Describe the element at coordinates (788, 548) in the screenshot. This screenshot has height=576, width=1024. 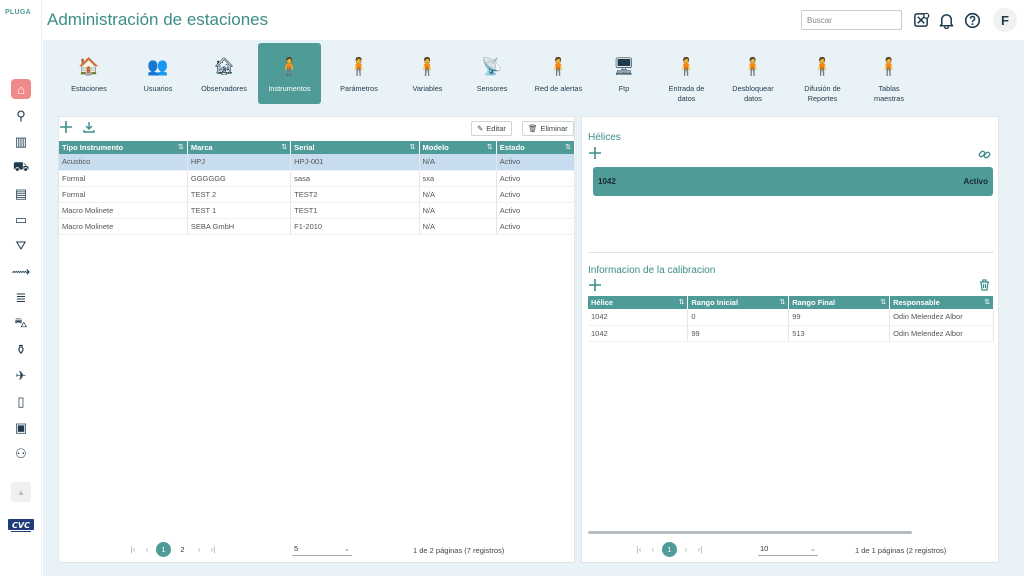
I see `calibration-page-size-select: 10 ⌄` at that location.